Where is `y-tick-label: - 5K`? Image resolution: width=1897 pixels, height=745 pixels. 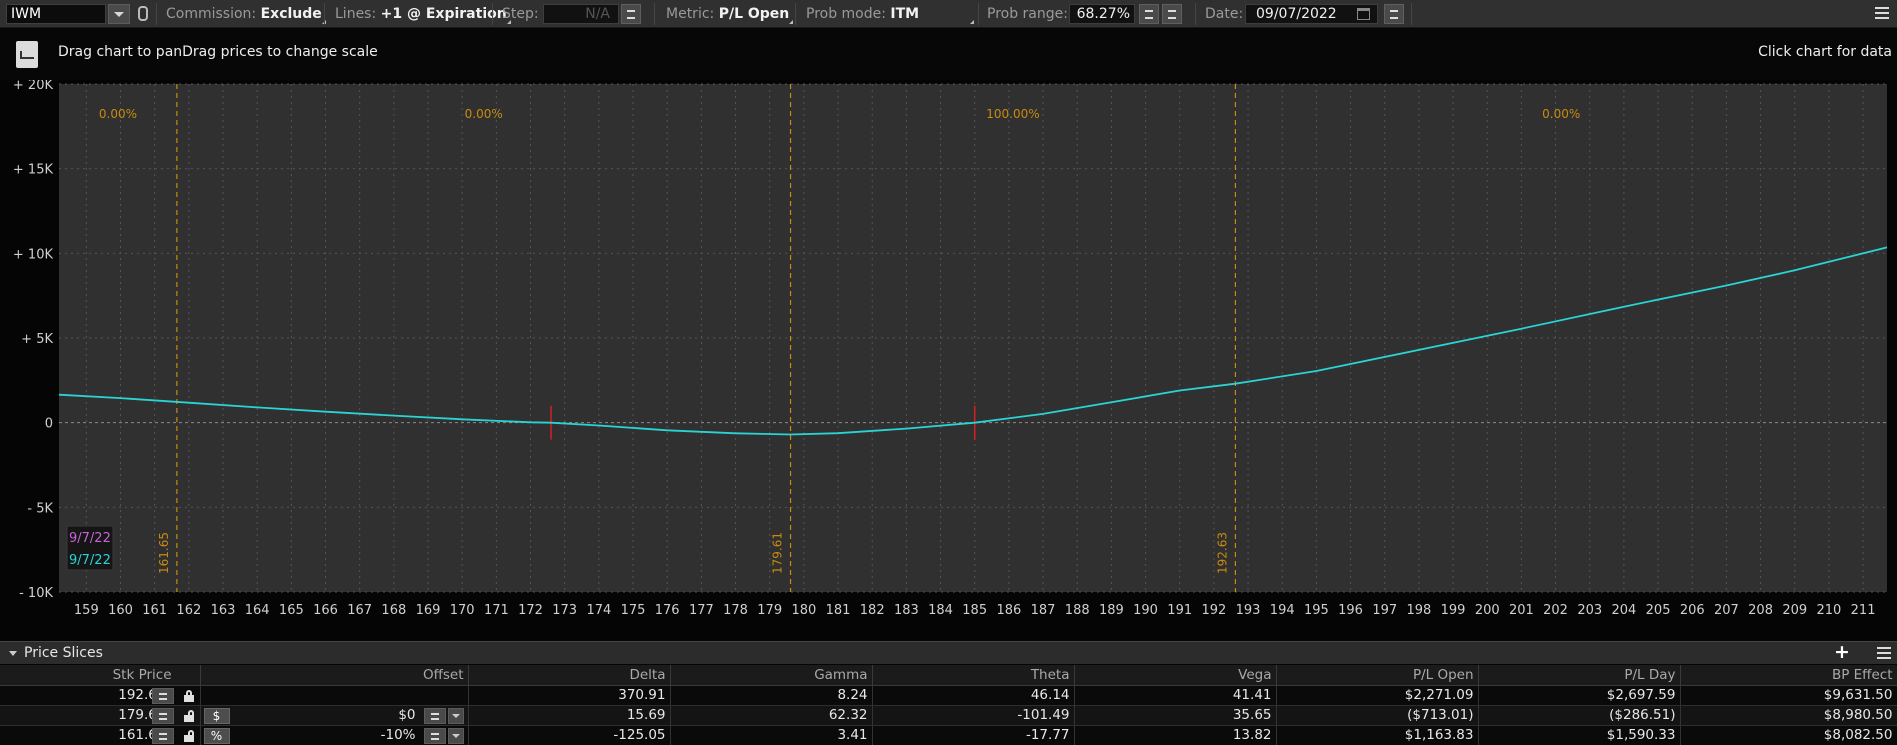
y-tick-label: - 5K is located at coordinates (40, 508).